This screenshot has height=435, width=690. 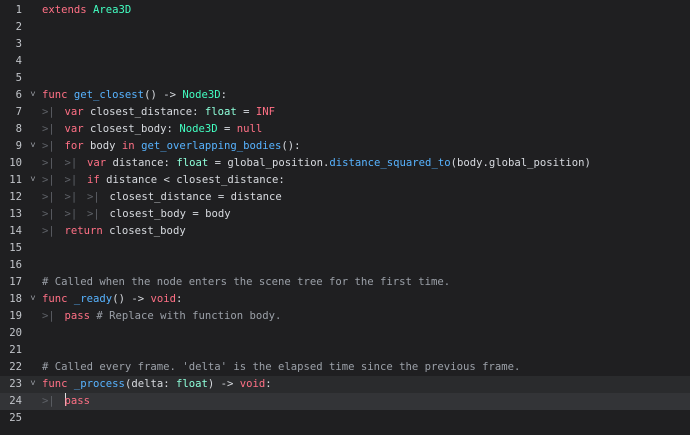 I want to click on code-token: closest_distance:, so click(x=144, y=112).